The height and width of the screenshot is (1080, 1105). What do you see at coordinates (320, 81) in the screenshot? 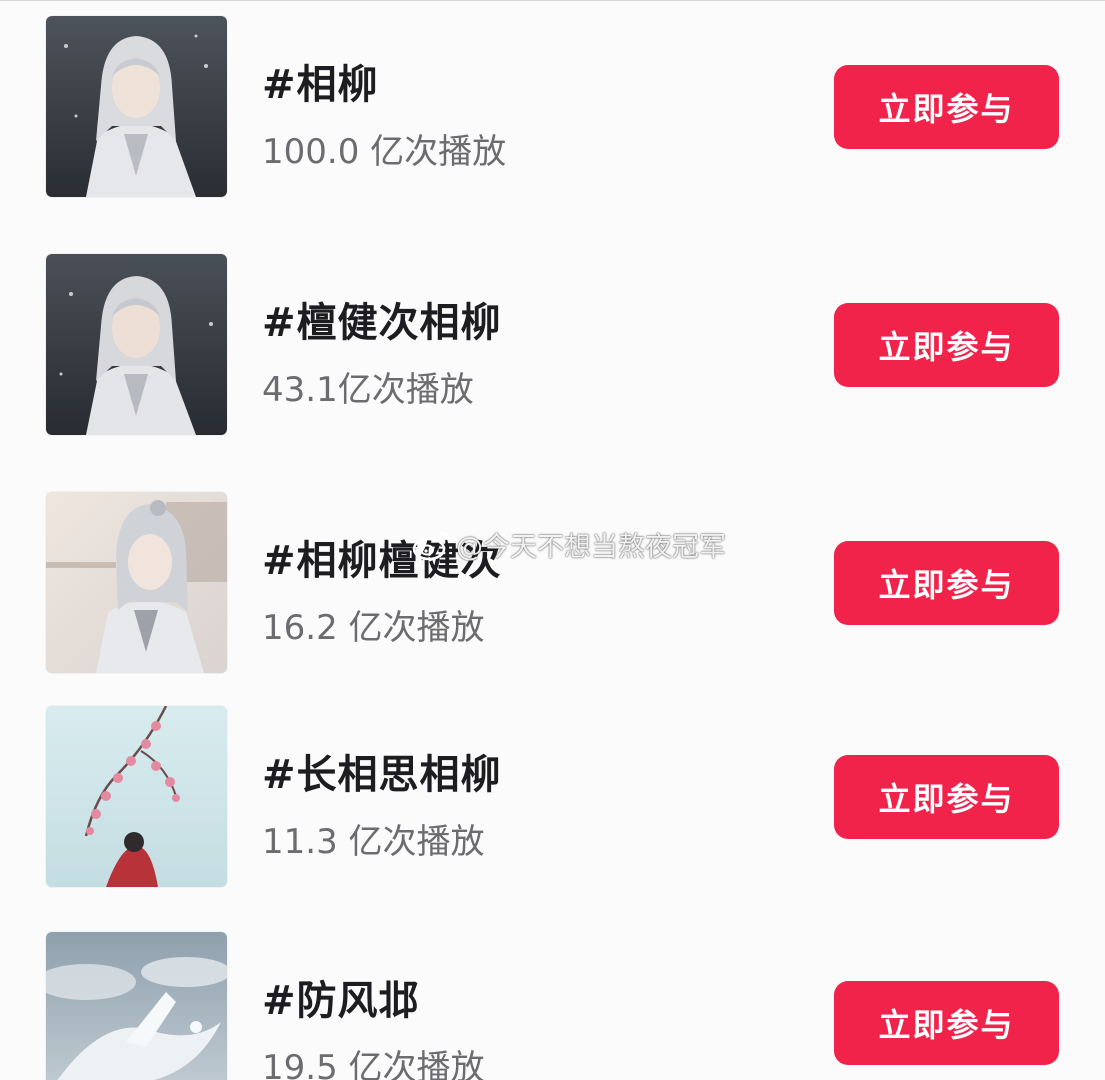
I see `topic-title: #相柳` at bounding box center [320, 81].